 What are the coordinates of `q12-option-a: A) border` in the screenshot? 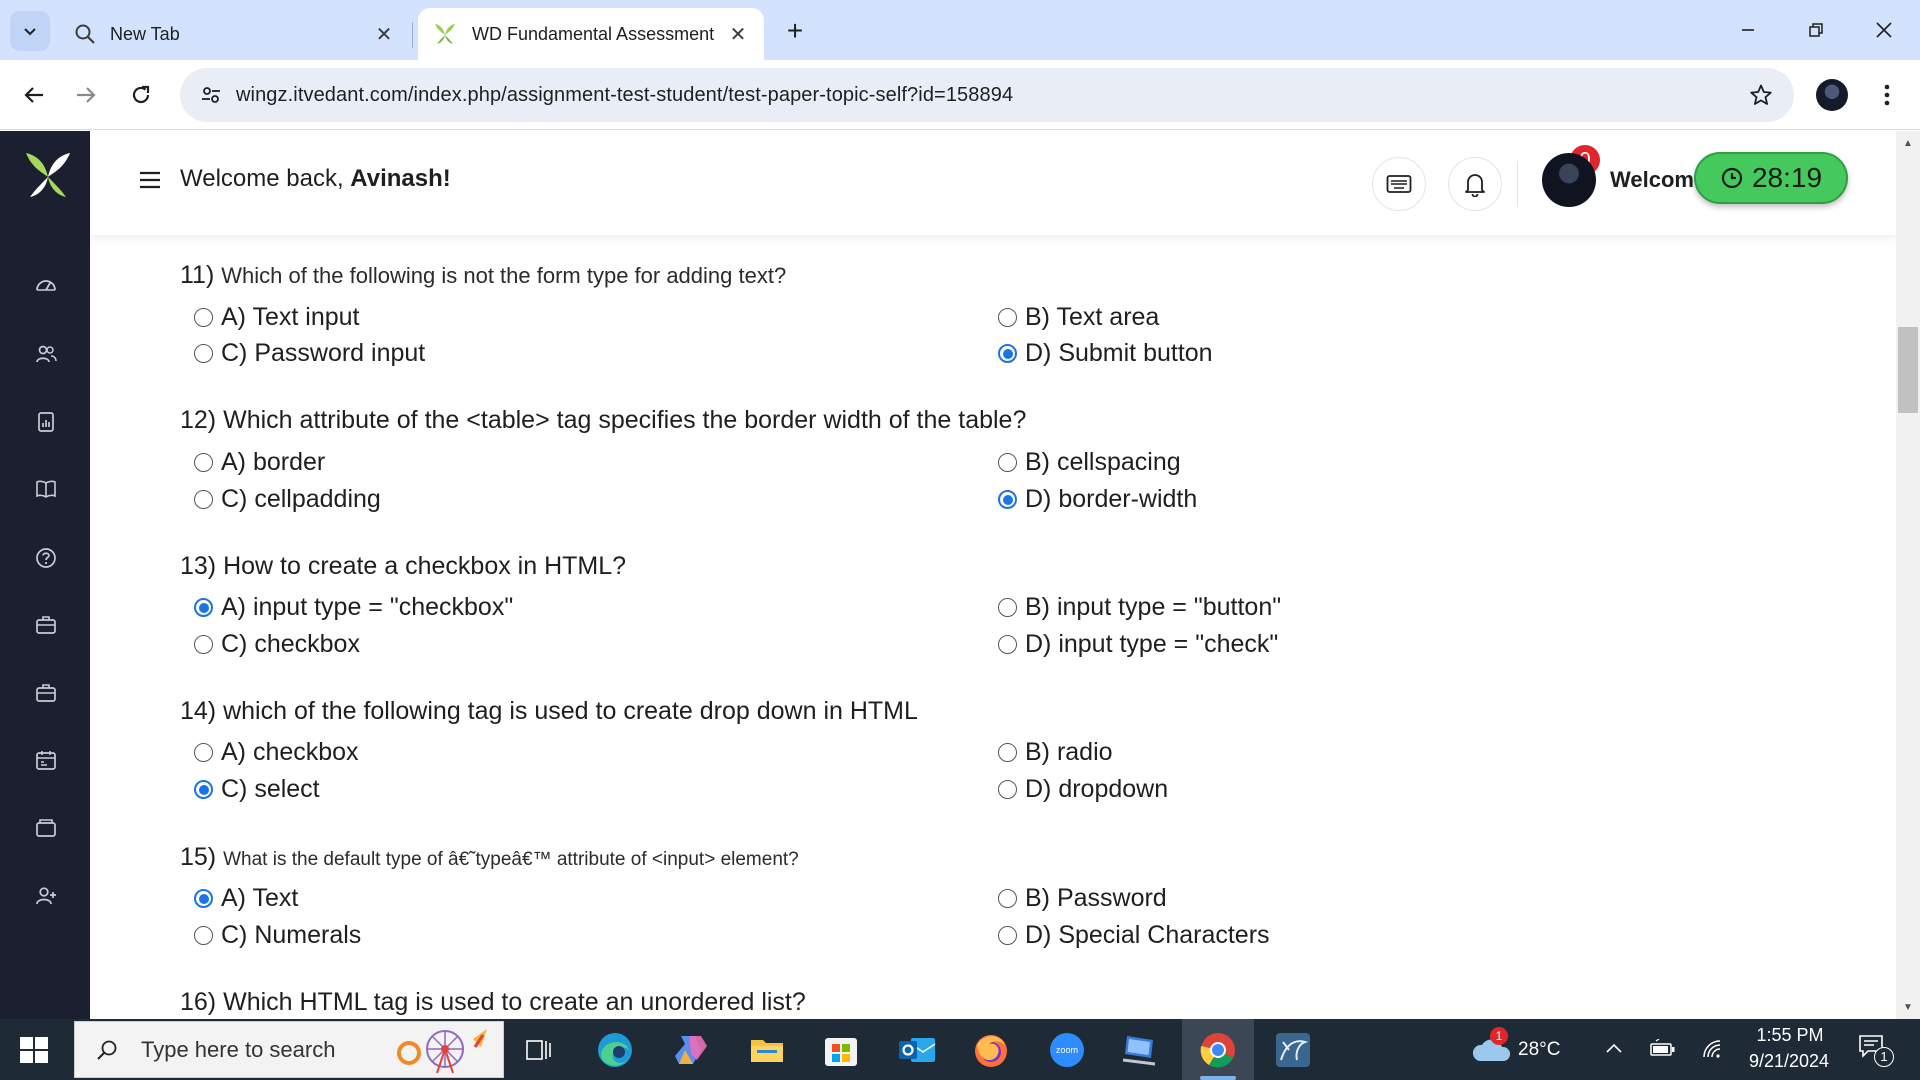 It's located at (259, 462).